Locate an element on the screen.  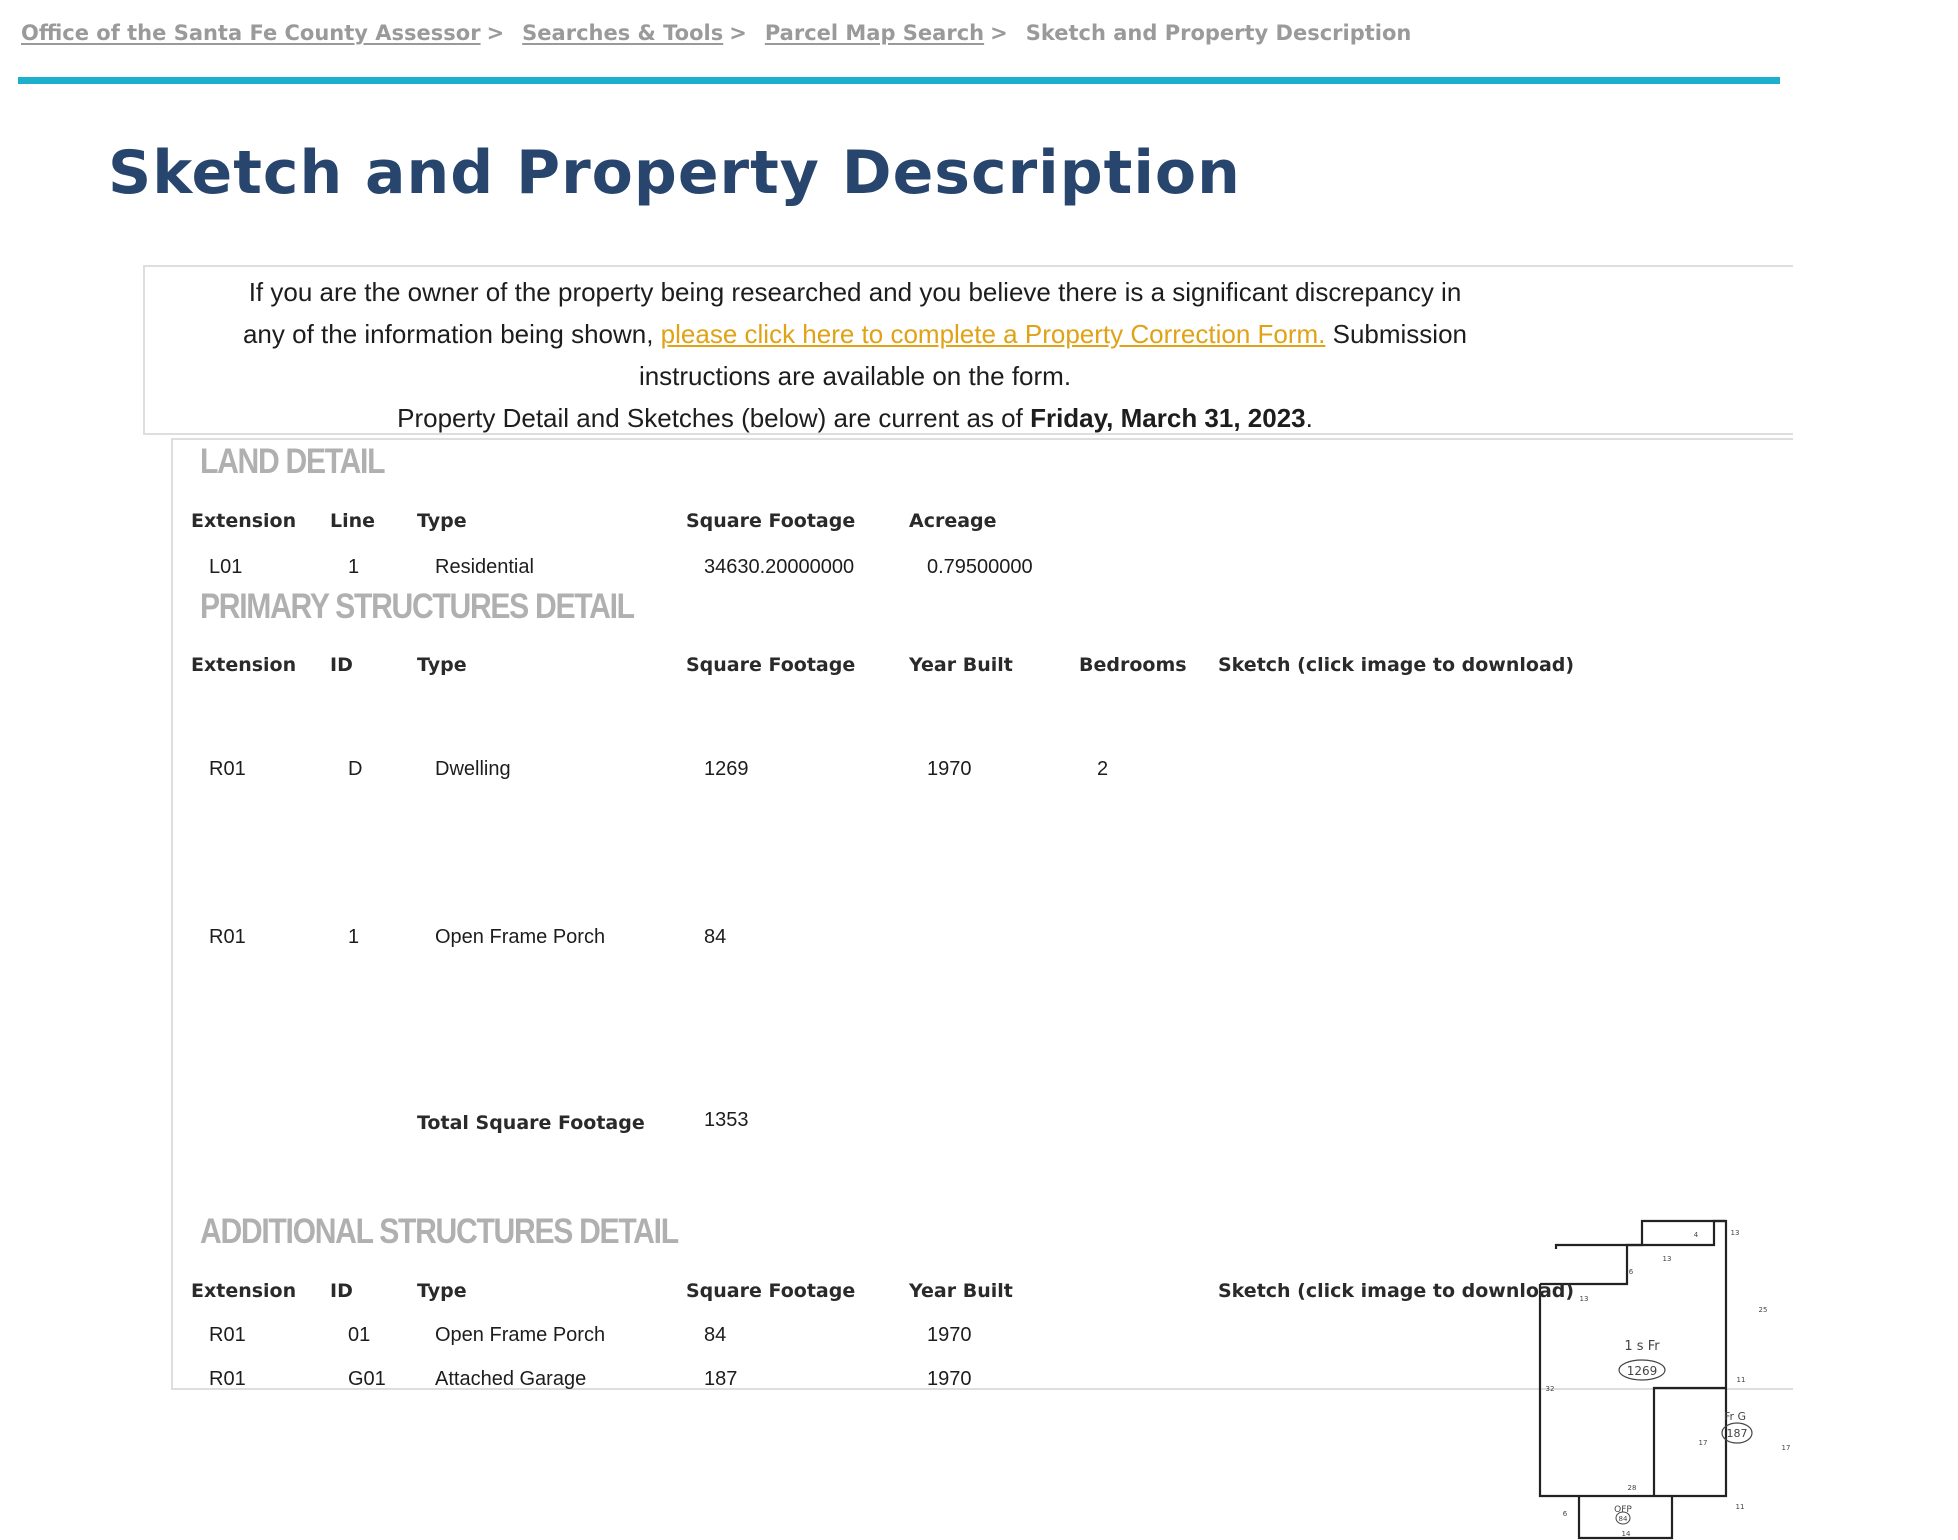
breadcrumb-link-searches-tools: Searches & Tools is located at coordinates (622, 33).